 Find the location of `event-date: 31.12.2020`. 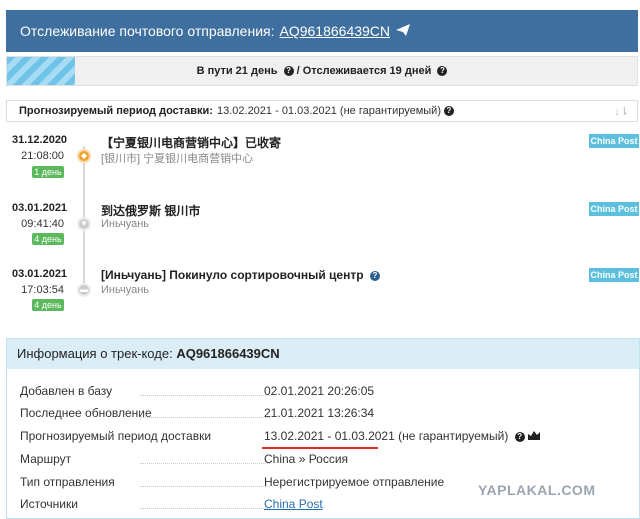

event-date: 31.12.2020 is located at coordinates (40, 140).